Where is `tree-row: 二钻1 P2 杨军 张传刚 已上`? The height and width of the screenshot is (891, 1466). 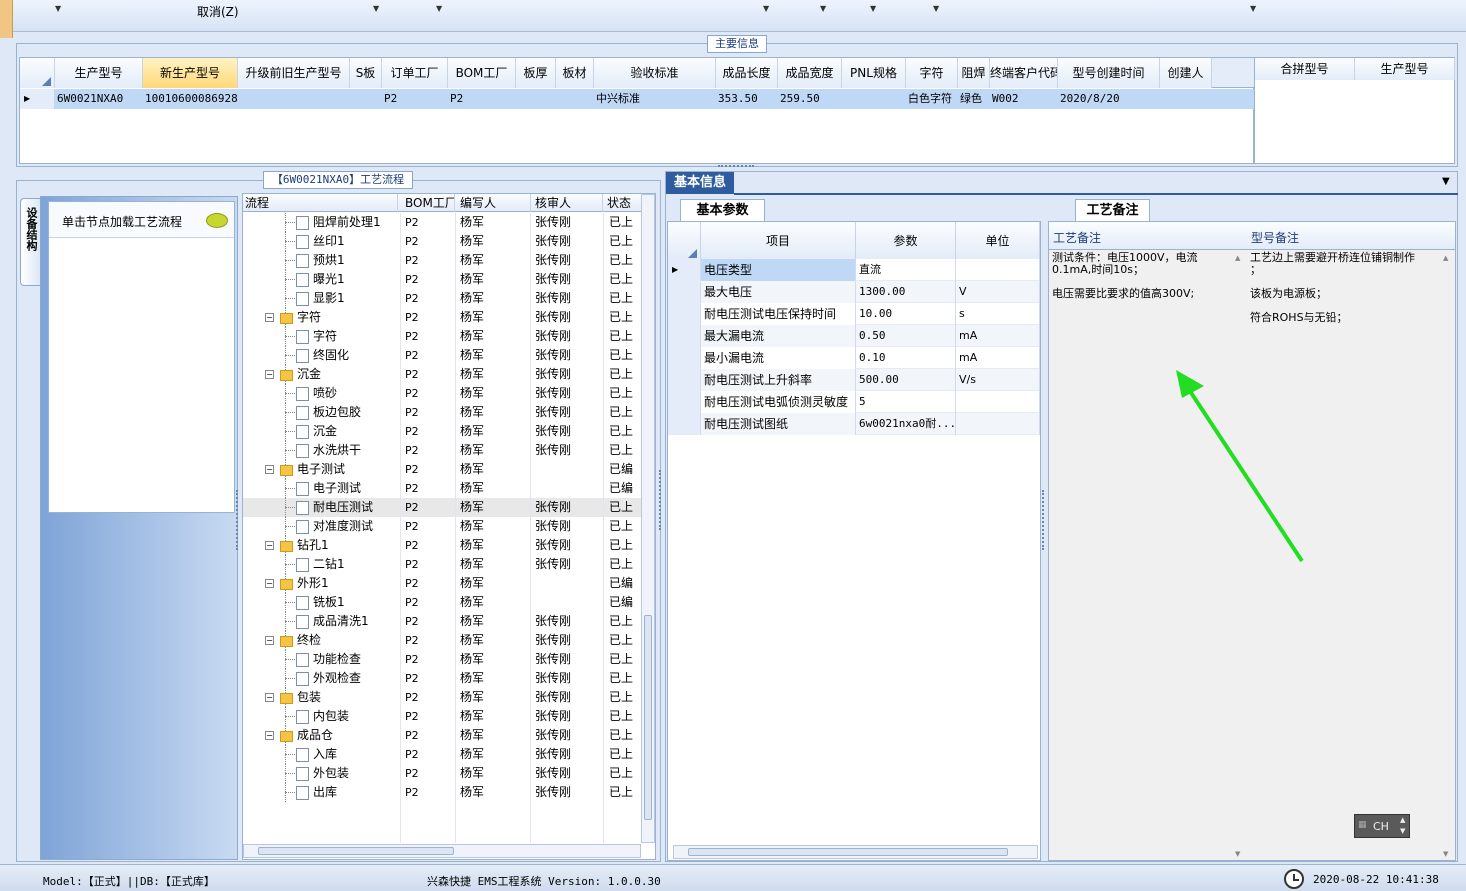
tree-row: 二钻1 P2 杨军 张传刚 已上 is located at coordinates (442, 564).